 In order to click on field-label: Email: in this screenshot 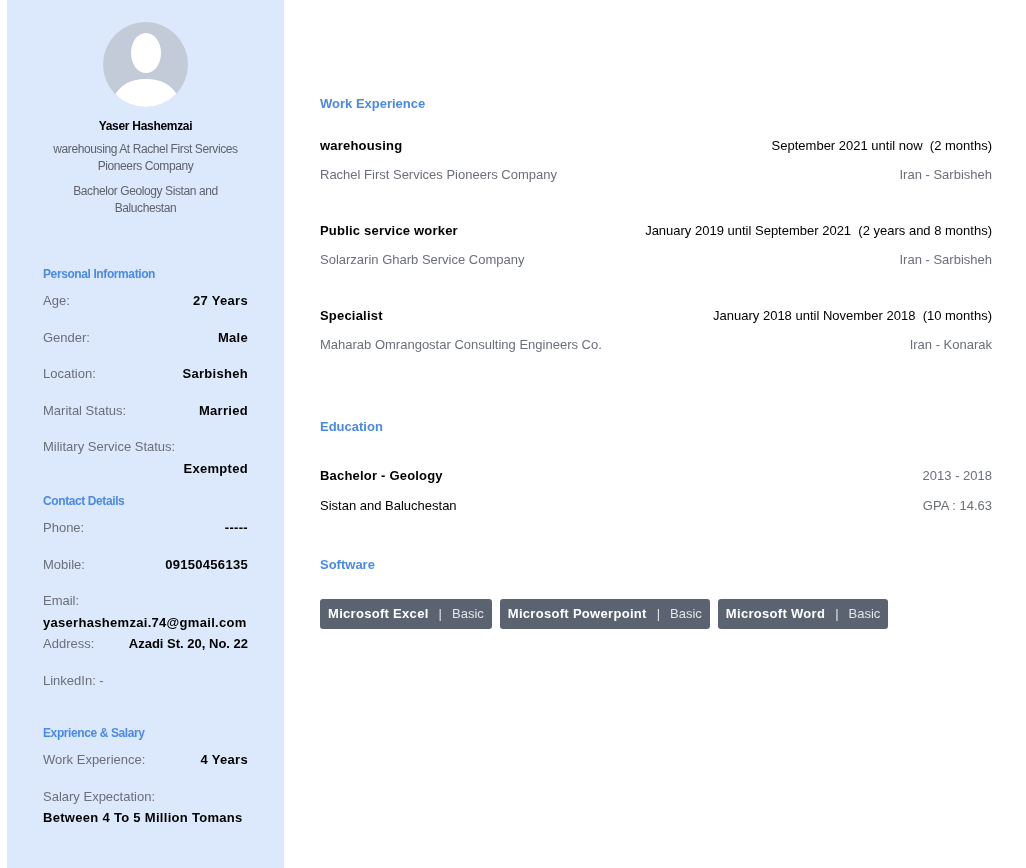, I will do `click(62, 601)`.